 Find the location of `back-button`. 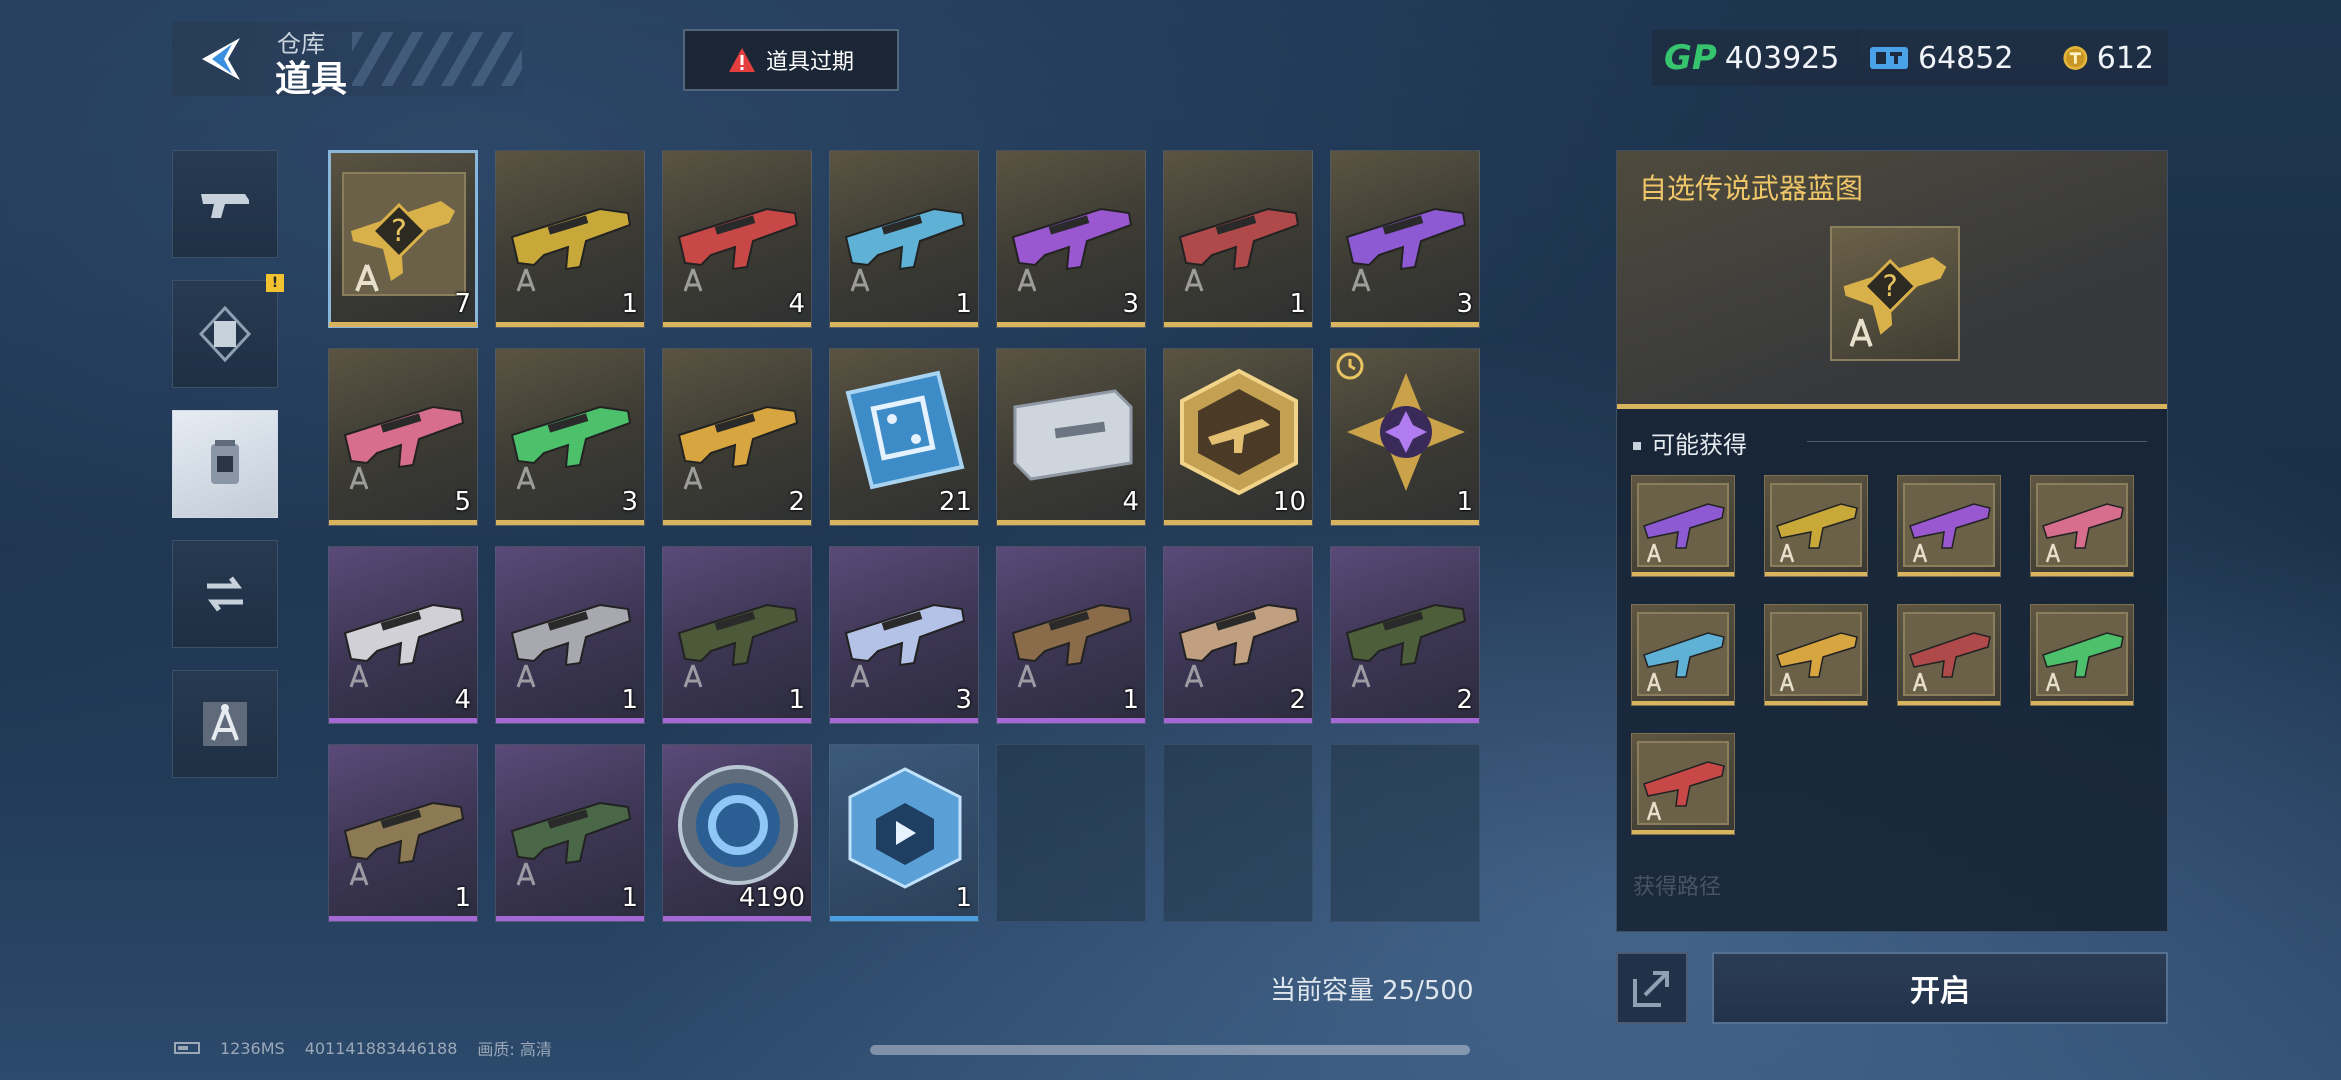

back-button is located at coordinates (219, 59).